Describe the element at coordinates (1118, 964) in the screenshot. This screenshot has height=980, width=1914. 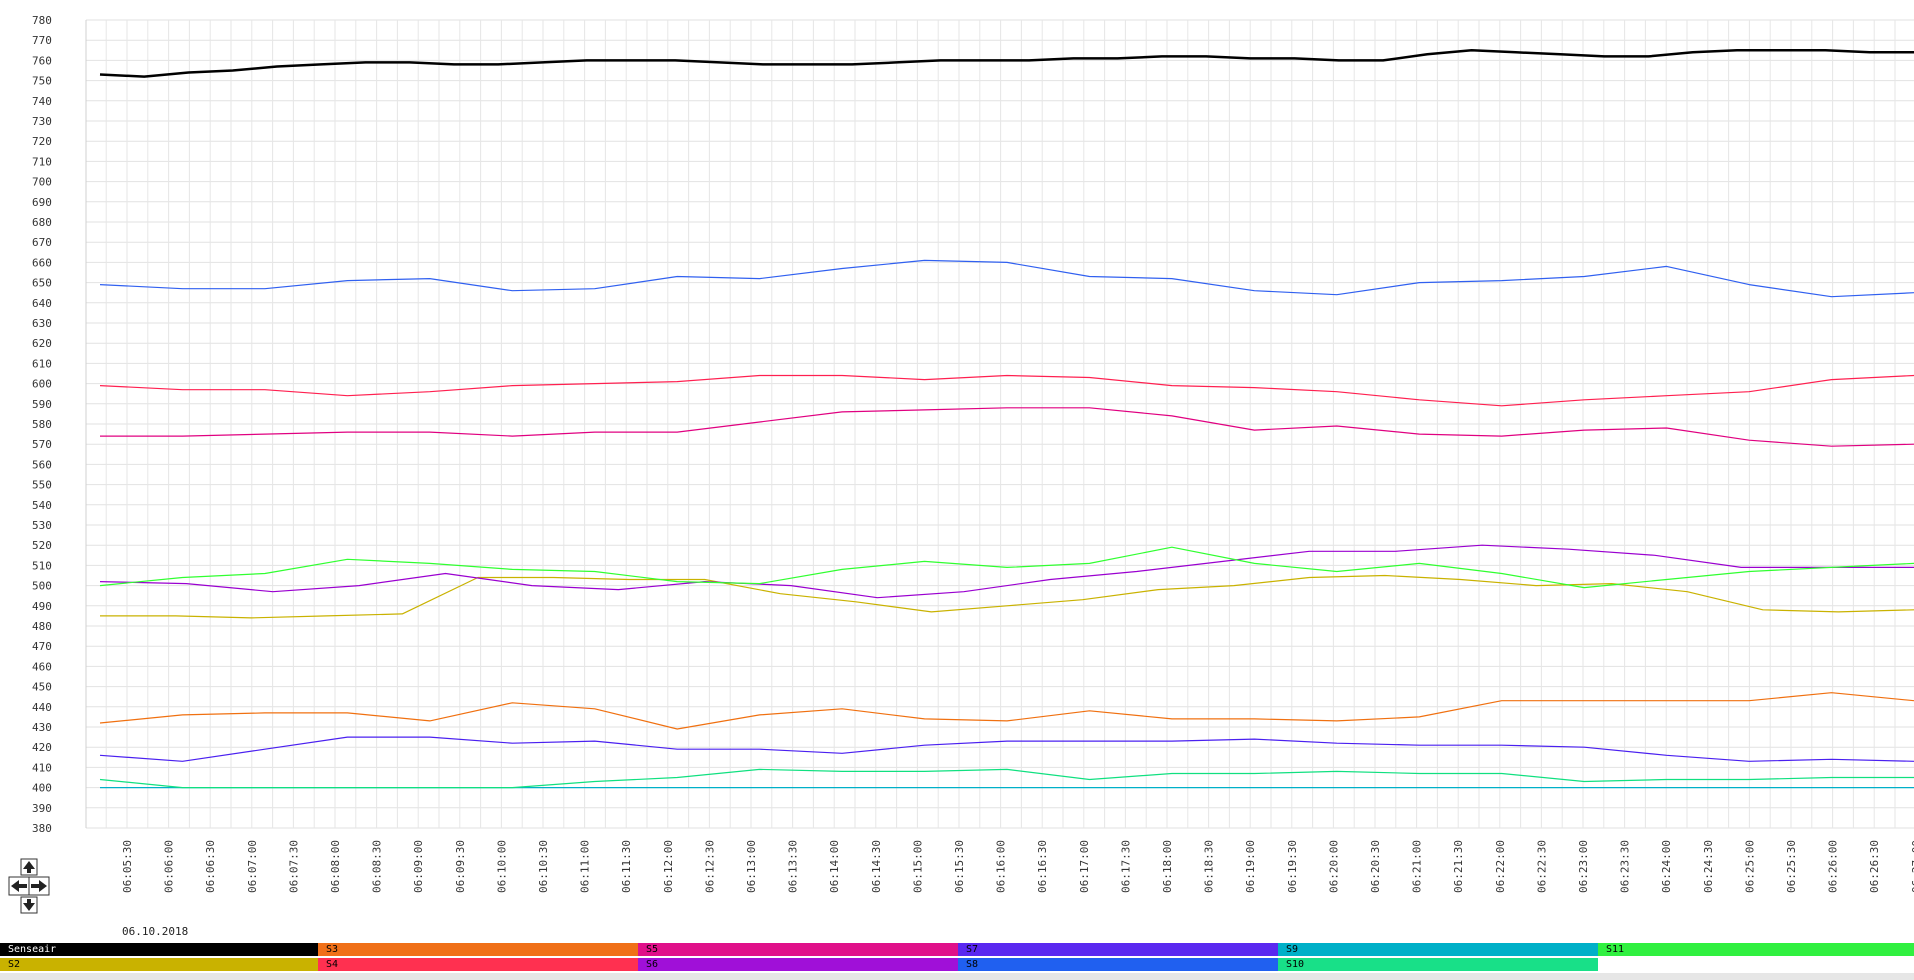
I see `legend-item-s8: S8` at that location.